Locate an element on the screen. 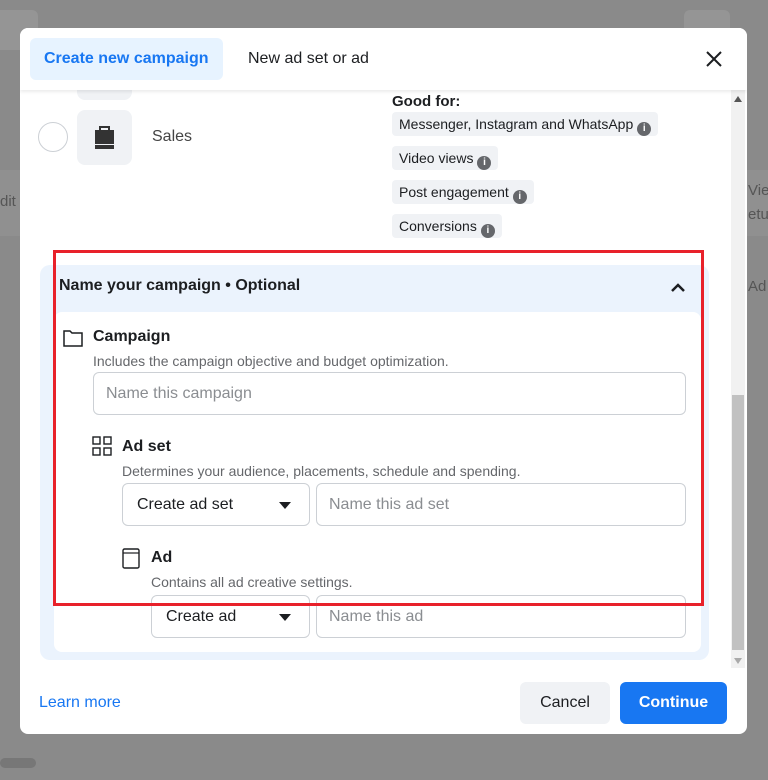  good-for-tag: Conversions i is located at coordinates (447, 226).